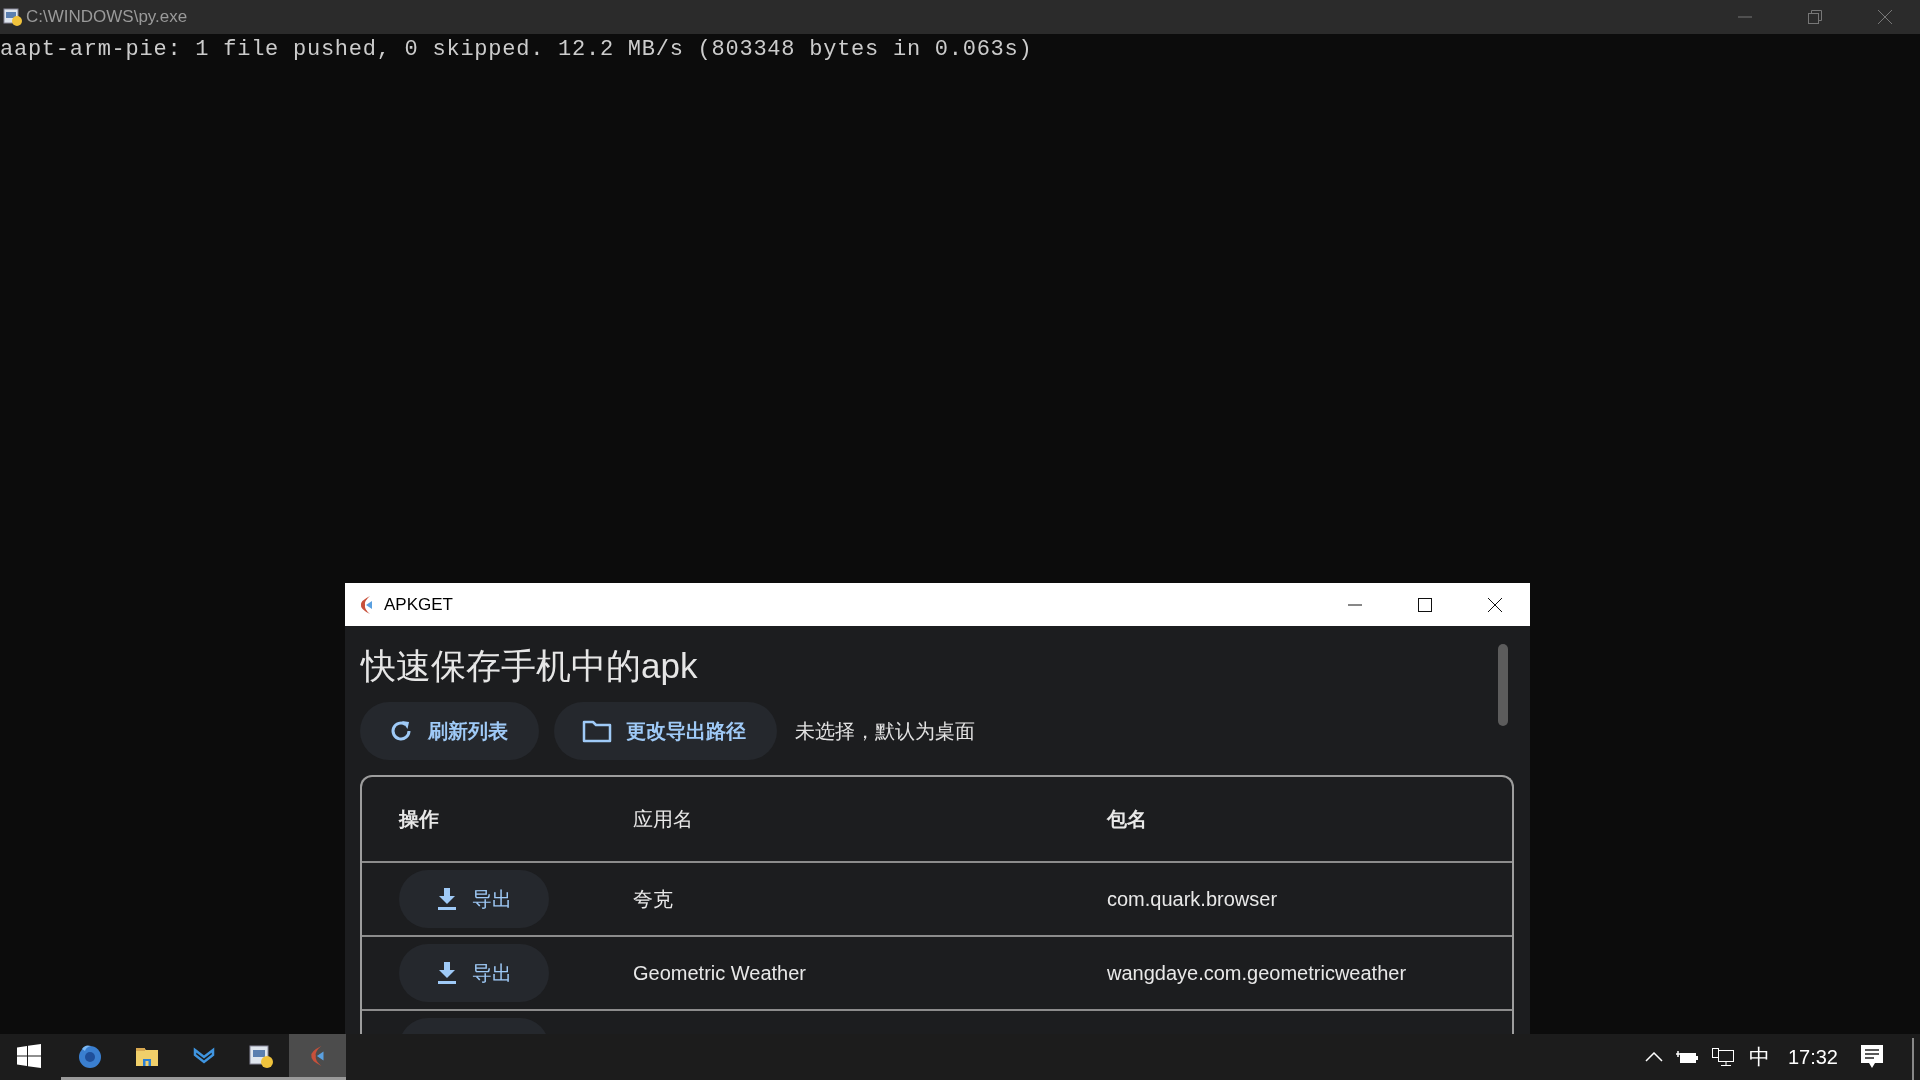  Describe the element at coordinates (885, 731) in the screenshot. I see `path-status-text: 未选择，默认为桌面` at that location.